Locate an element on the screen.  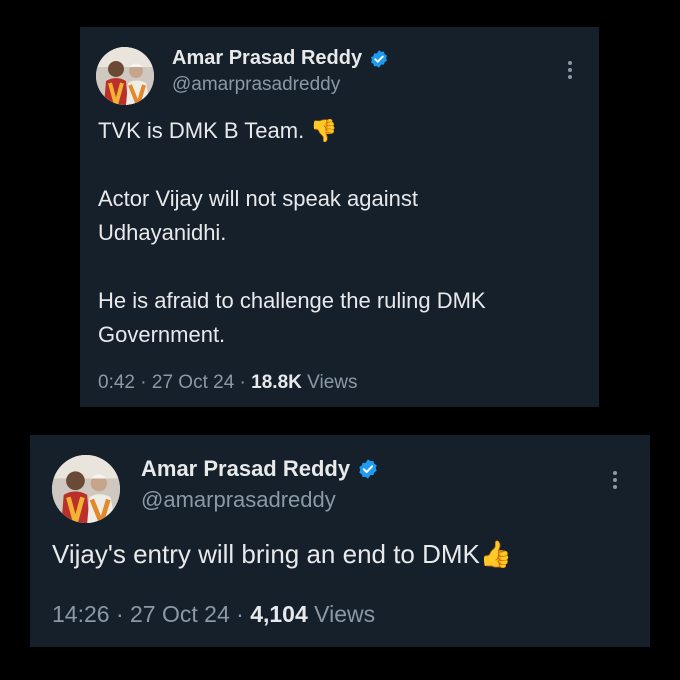
tweet-meta: 0:42 · 27 Oct 24 · 18.8K Views is located at coordinates (227, 383).